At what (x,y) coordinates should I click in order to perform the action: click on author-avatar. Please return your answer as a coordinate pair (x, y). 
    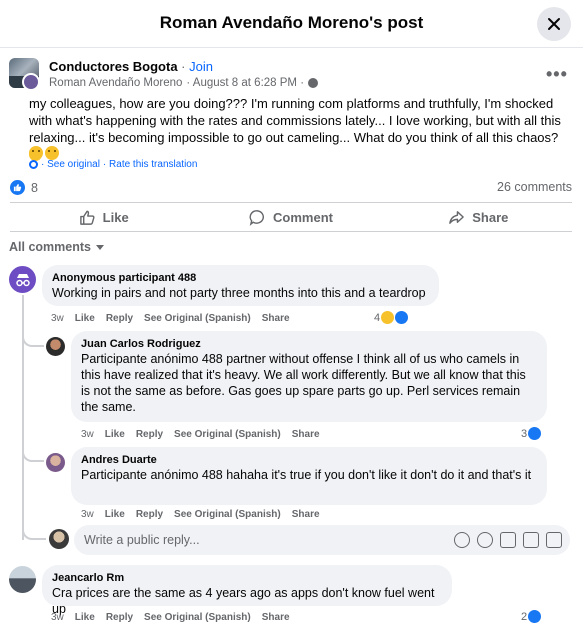
    Looking at the image, I should click on (31, 82).